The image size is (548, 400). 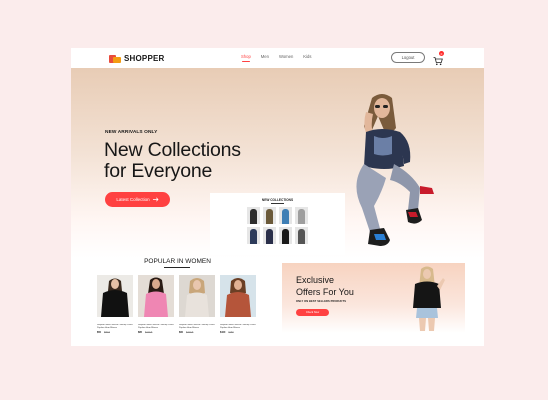 I want to click on hero-eyebrow: NEW ARRIVALS ONLY, so click(x=131, y=132).